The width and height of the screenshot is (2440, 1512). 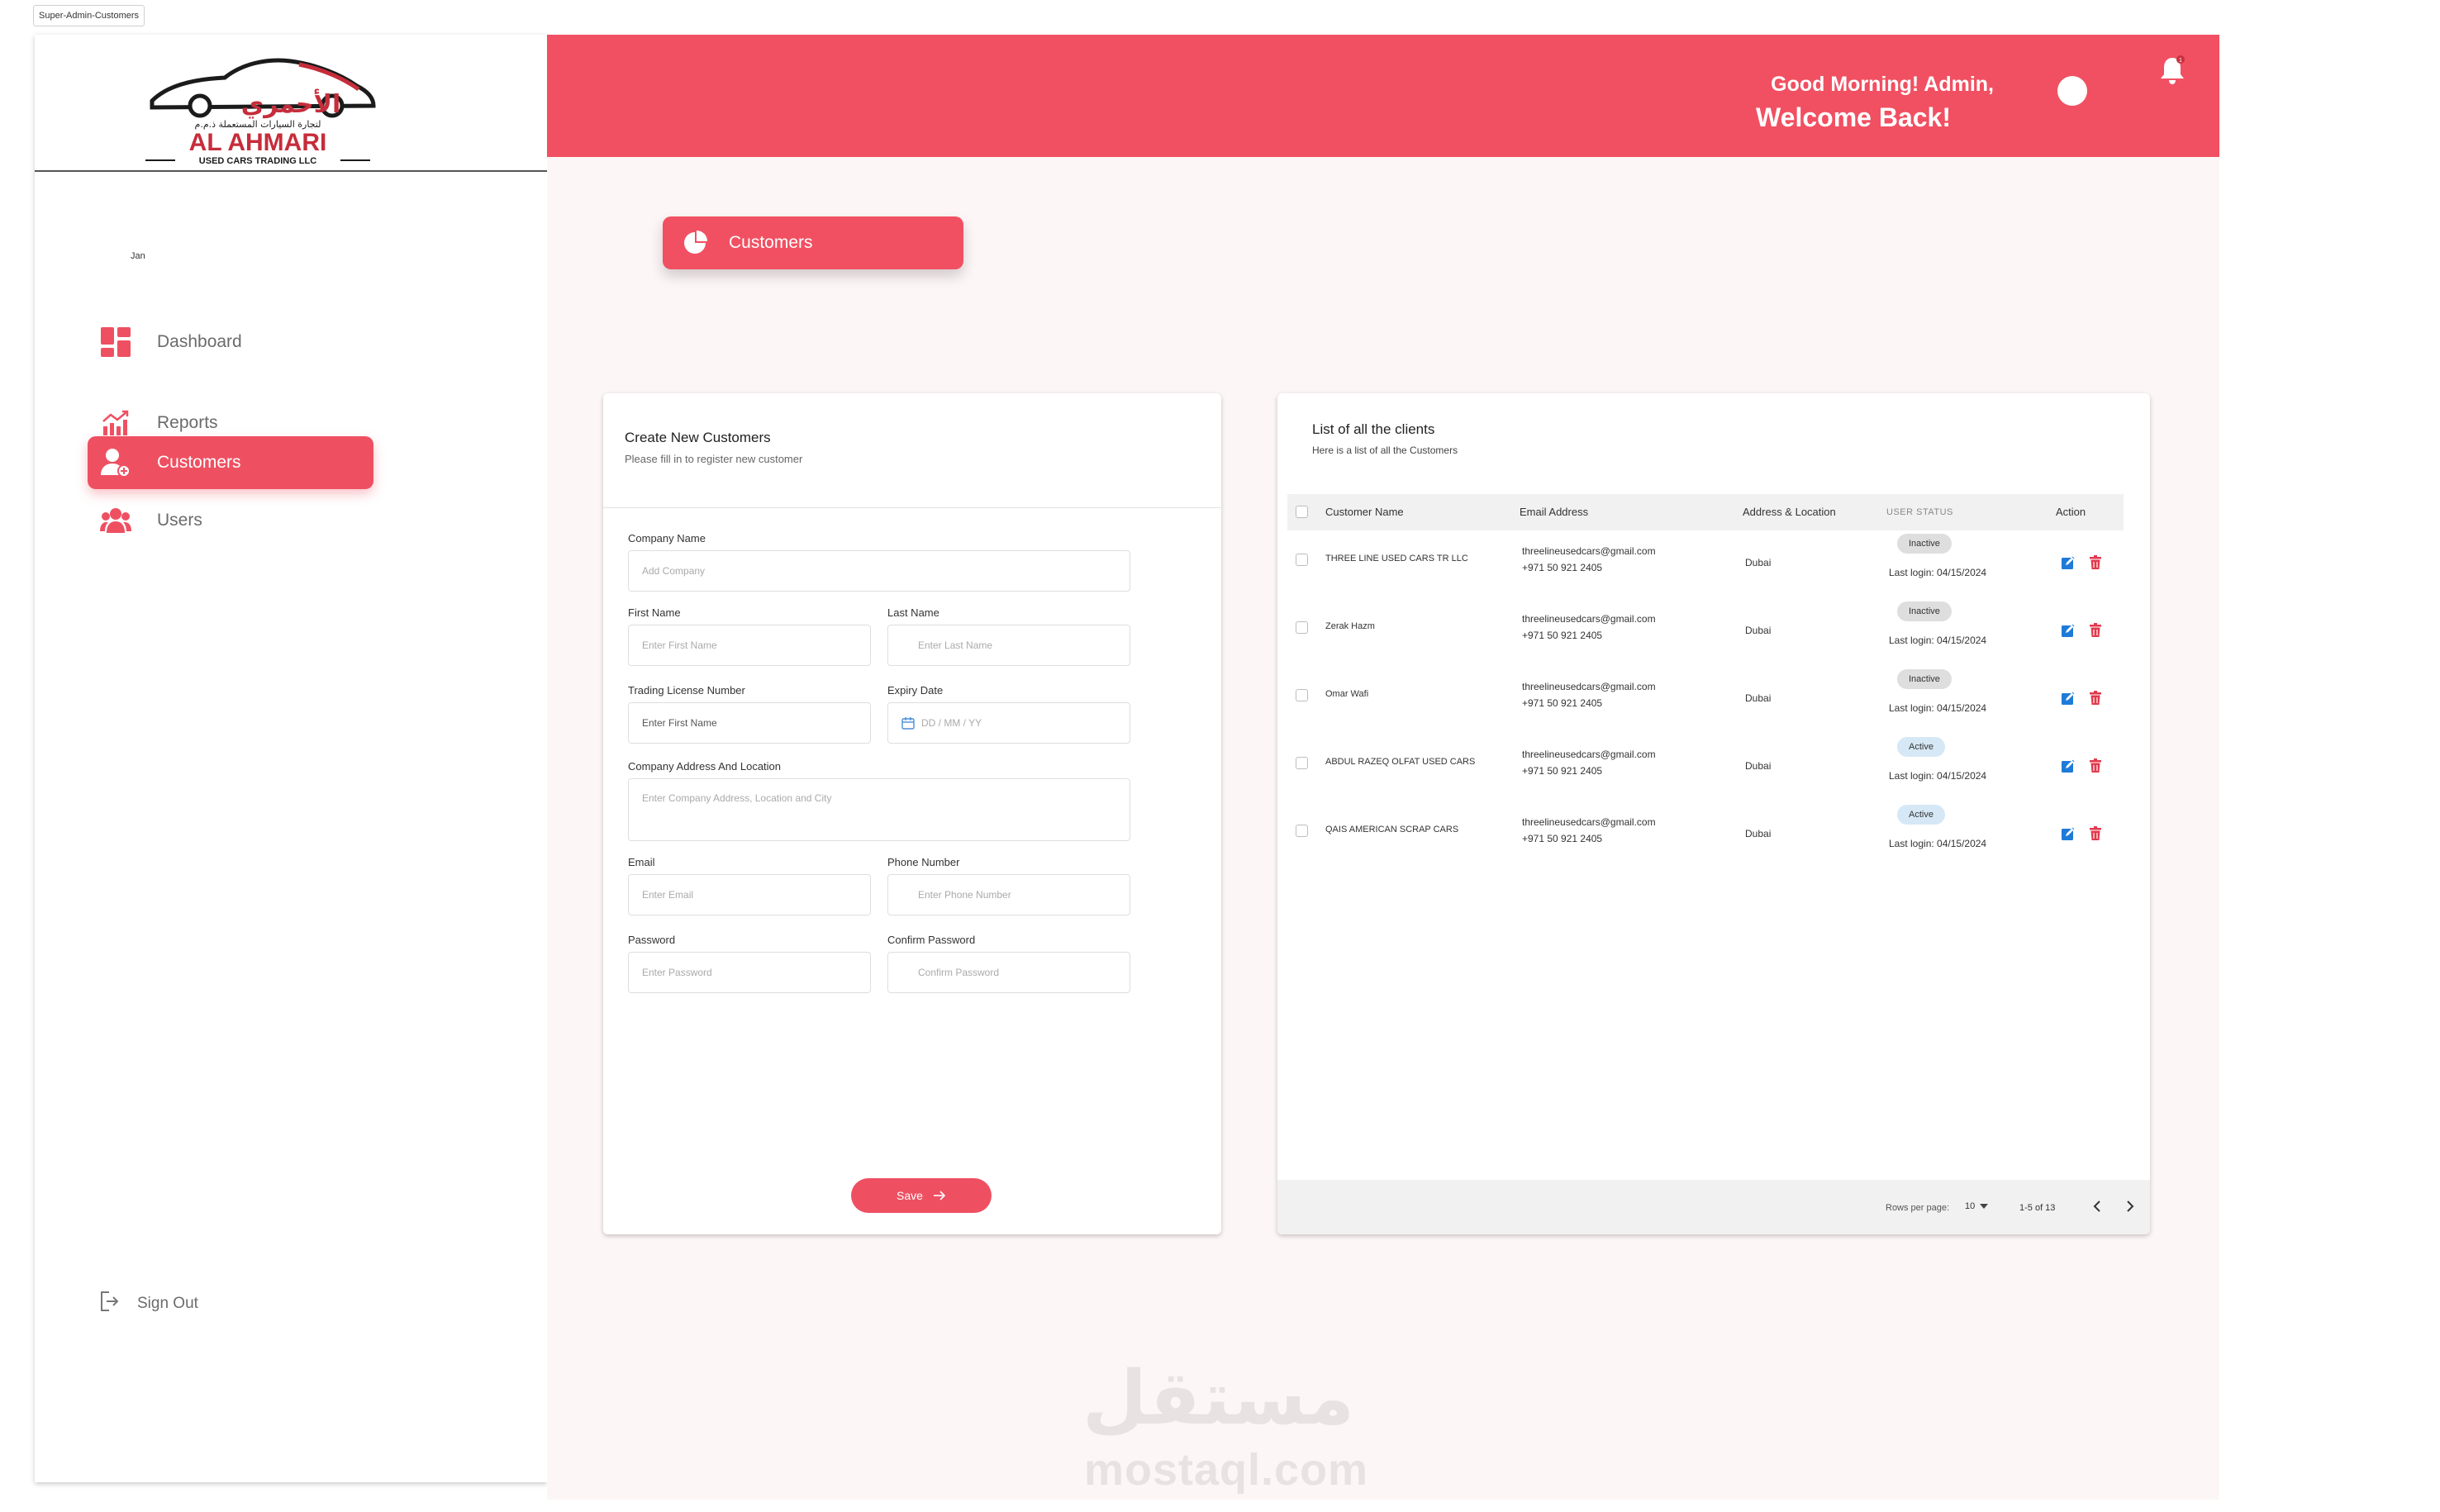 What do you see at coordinates (2180, 61) in the screenshot?
I see `notification-count: 1` at bounding box center [2180, 61].